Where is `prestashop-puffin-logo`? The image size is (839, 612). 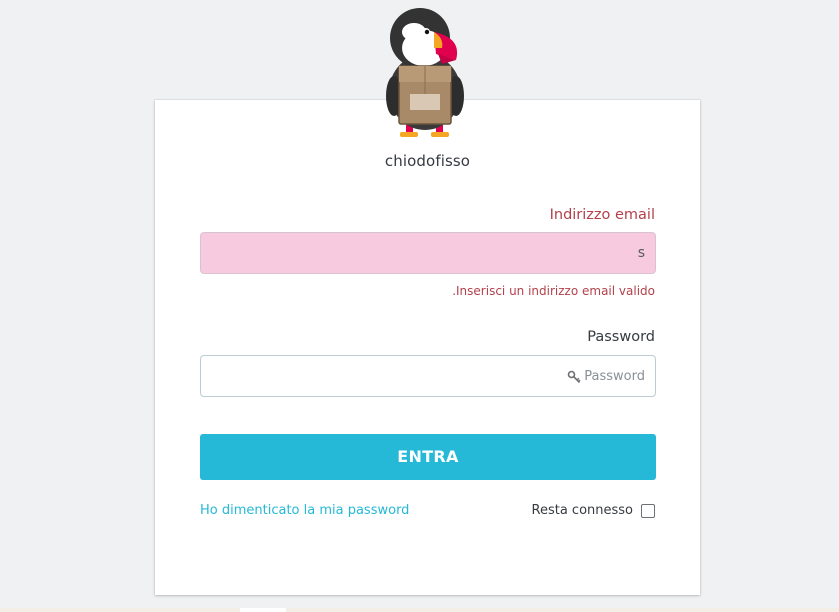
prestashop-puffin-logo is located at coordinates (425, 72).